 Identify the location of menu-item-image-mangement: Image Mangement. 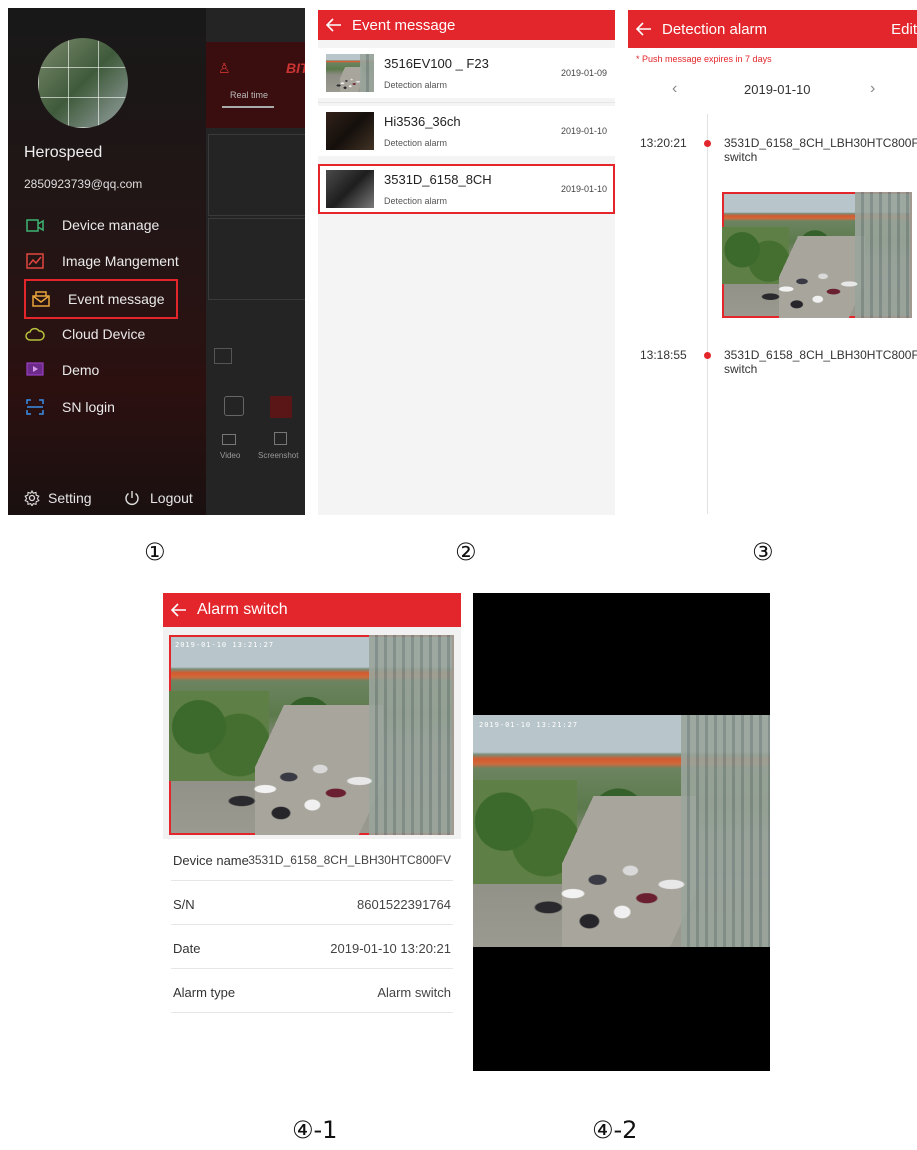
(102, 261).